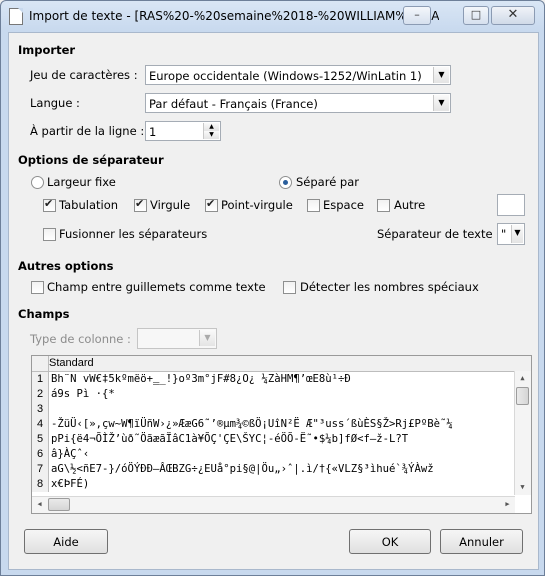 Image resolution: width=545 pixels, height=576 pixels. I want to click on quoted-as-text-checkbox, so click(37, 287).